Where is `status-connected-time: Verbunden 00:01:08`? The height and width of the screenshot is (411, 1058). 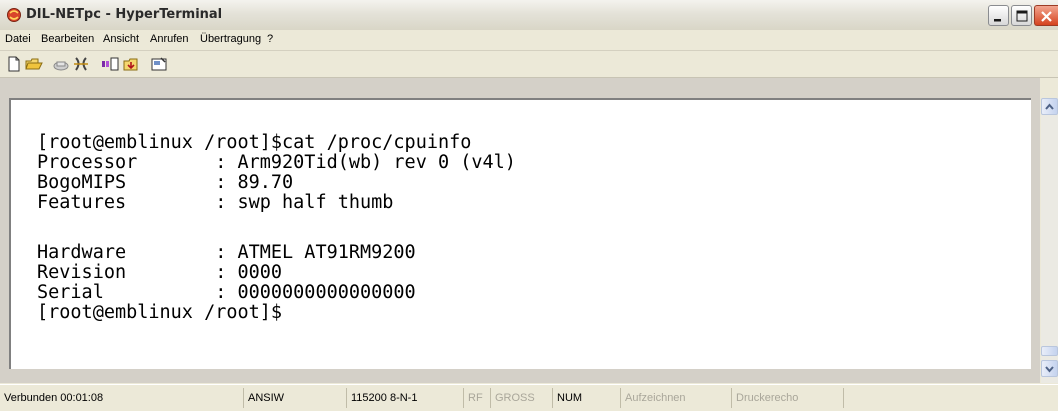
status-connected-time: Verbunden 00:01:08 is located at coordinates (122, 398).